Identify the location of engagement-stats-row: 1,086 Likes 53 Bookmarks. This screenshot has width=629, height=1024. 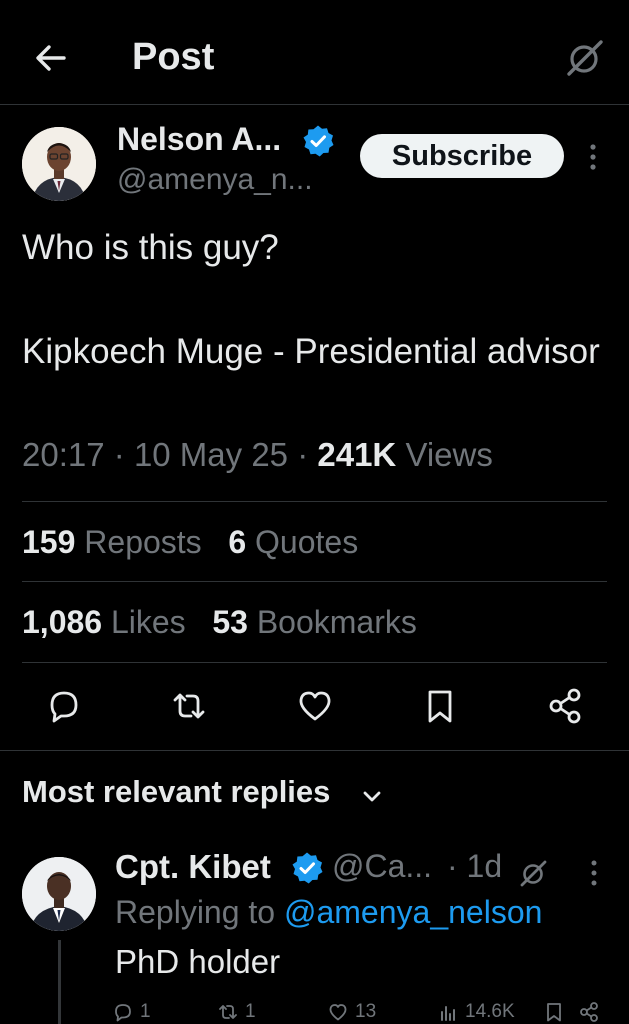
(219, 622).